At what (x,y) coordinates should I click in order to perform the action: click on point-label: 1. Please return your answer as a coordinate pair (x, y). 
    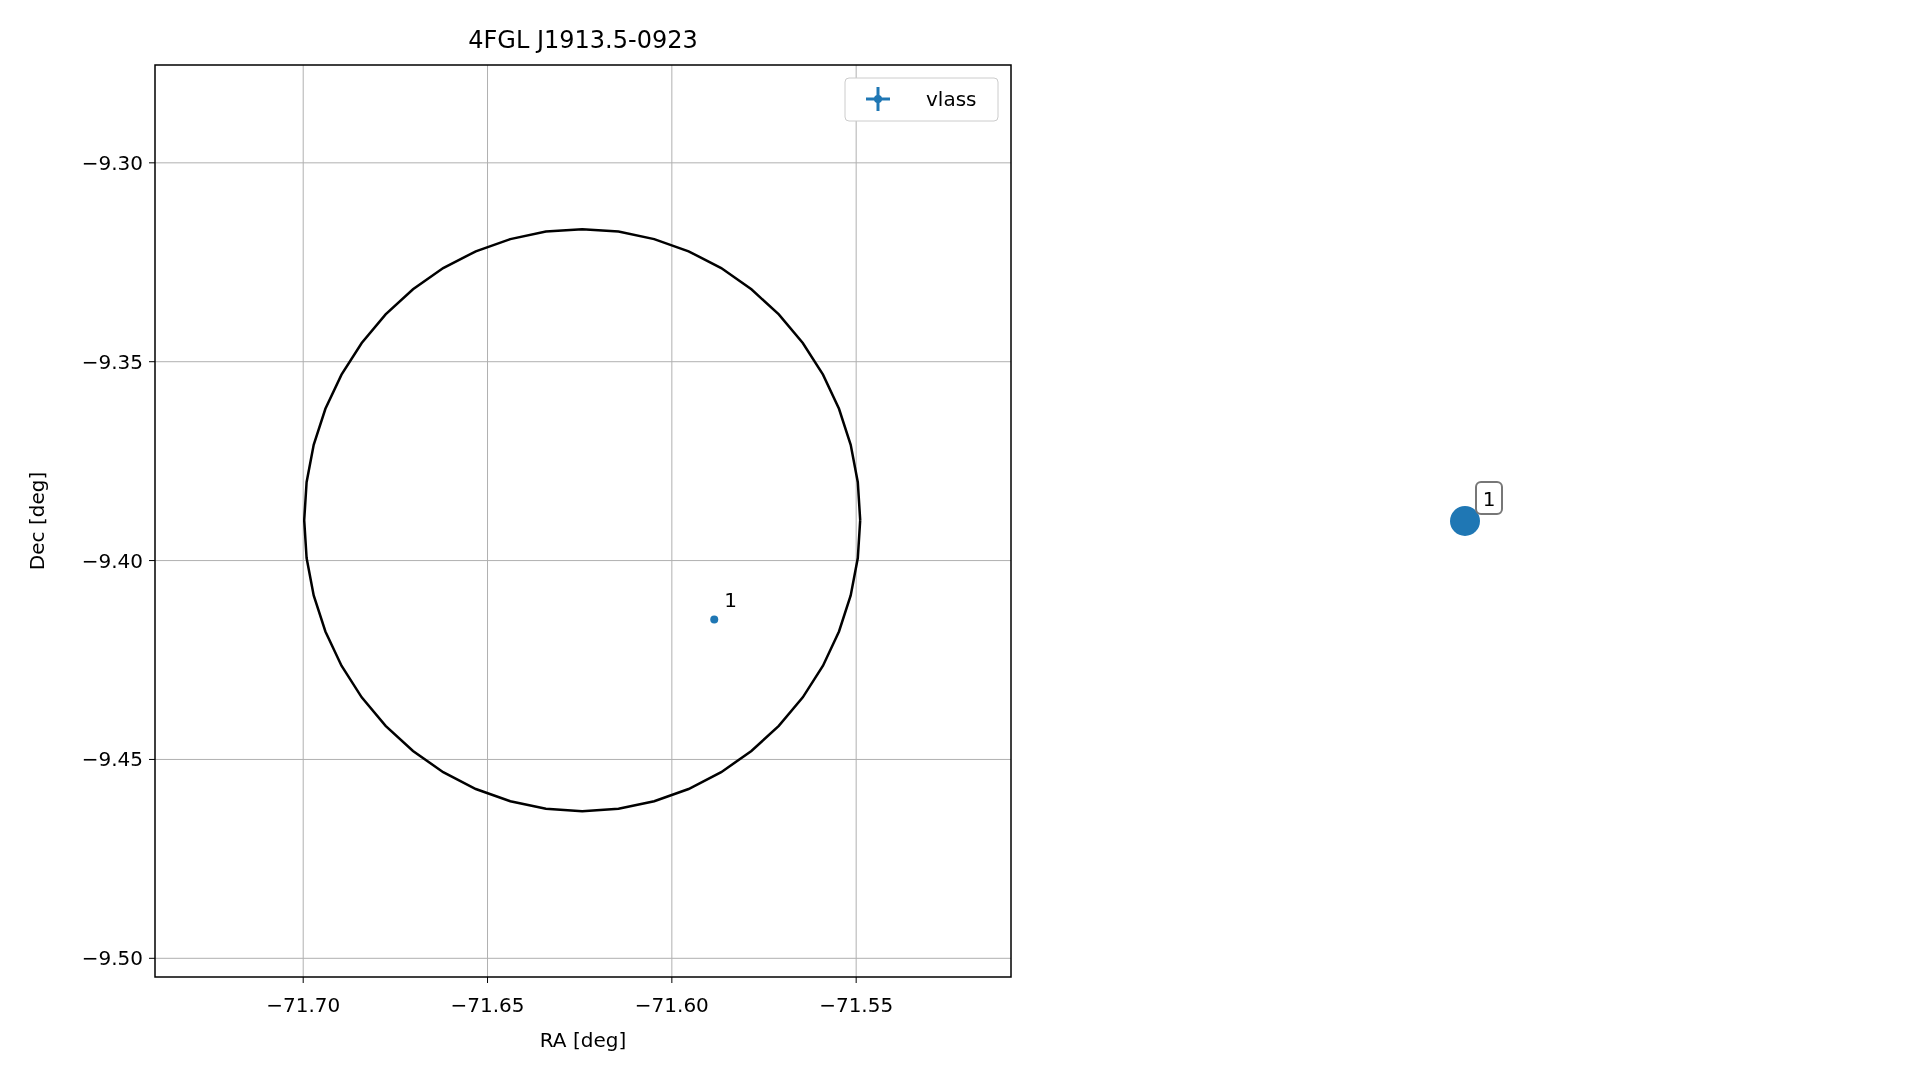
    Looking at the image, I should click on (730, 600).